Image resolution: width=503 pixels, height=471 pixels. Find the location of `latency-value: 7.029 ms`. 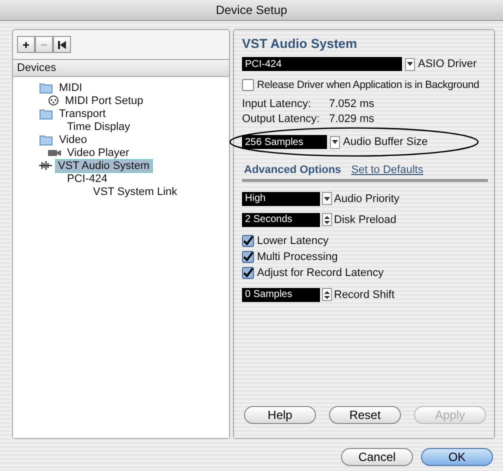

latency-value: 7.029 ms is located at coordinates (351, 118).